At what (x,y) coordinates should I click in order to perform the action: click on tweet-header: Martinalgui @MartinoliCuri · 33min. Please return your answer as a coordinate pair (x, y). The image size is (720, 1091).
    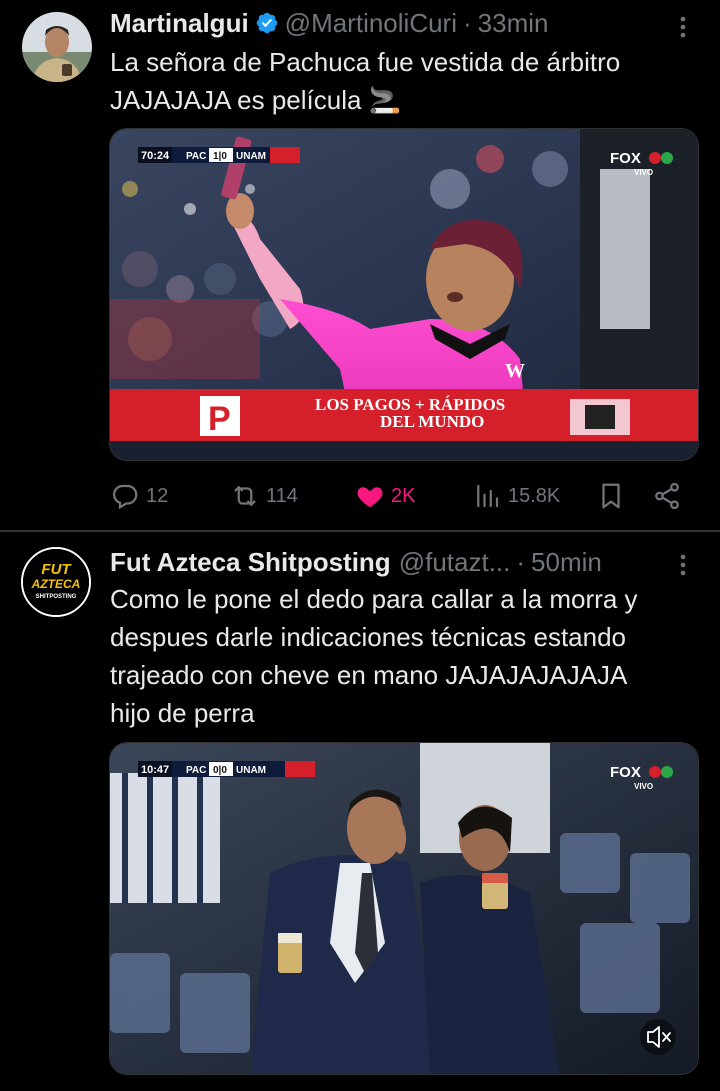
    Looking at the image, I should click on (329, 23).